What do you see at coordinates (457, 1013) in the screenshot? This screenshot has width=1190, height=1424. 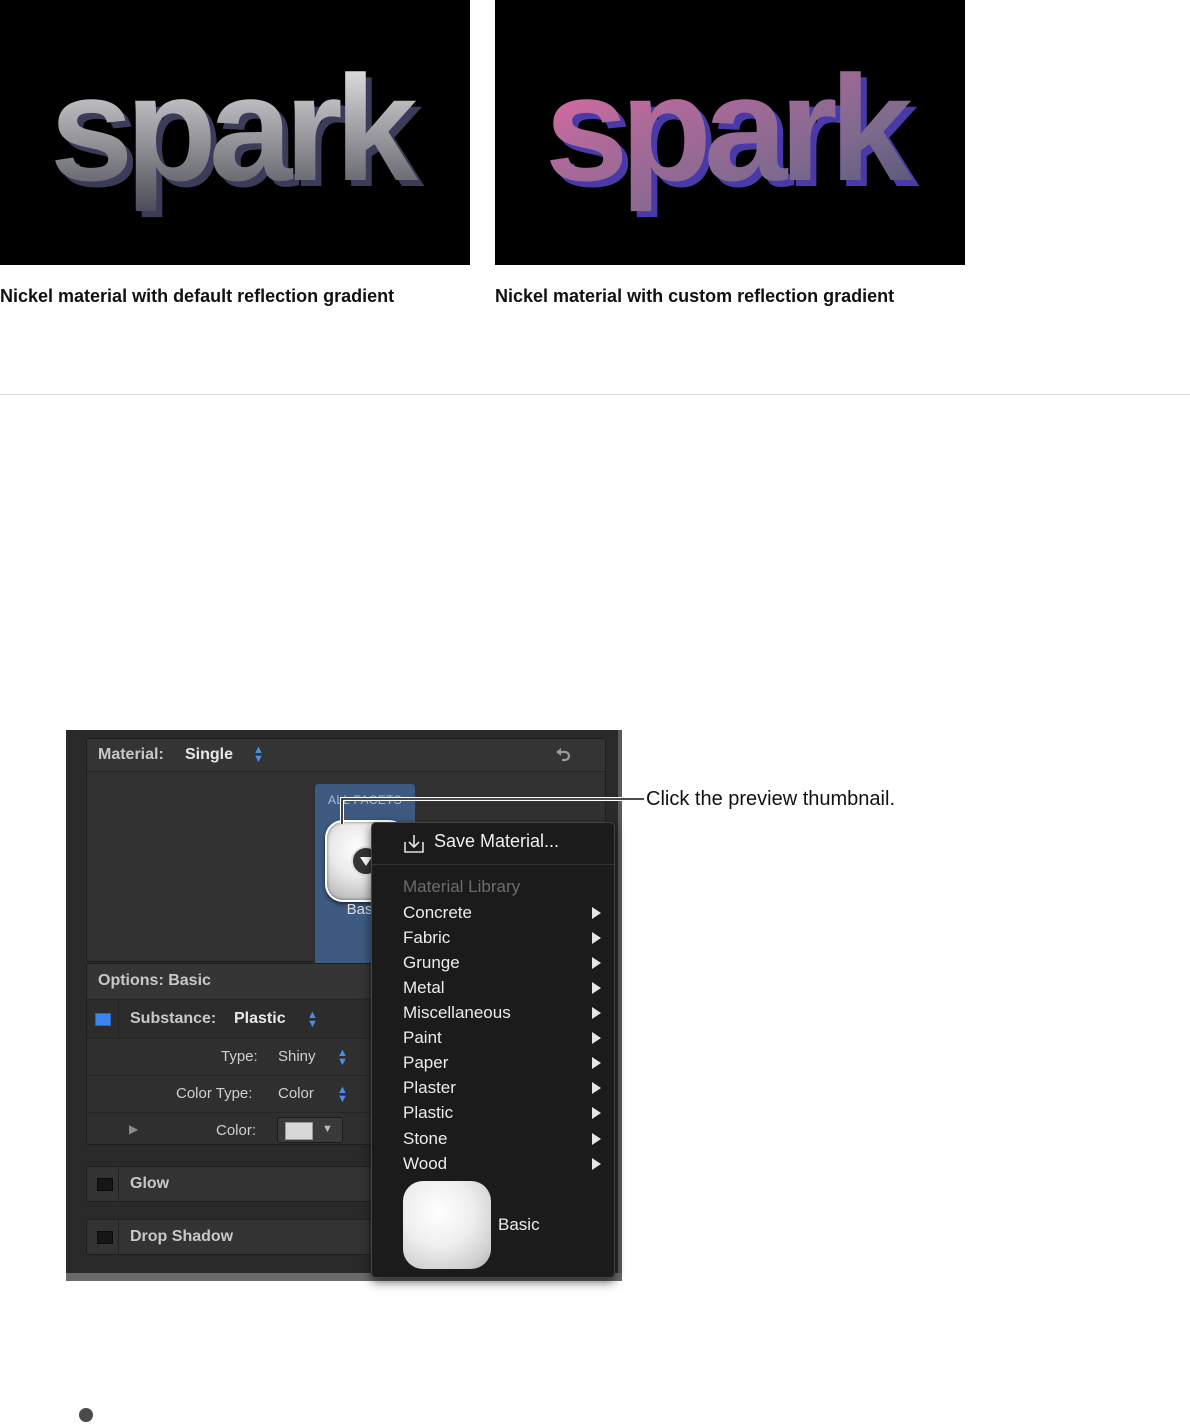 I see `menu-item-miscellaneous: Miscellaneous` at bounding box center [457, 1013].